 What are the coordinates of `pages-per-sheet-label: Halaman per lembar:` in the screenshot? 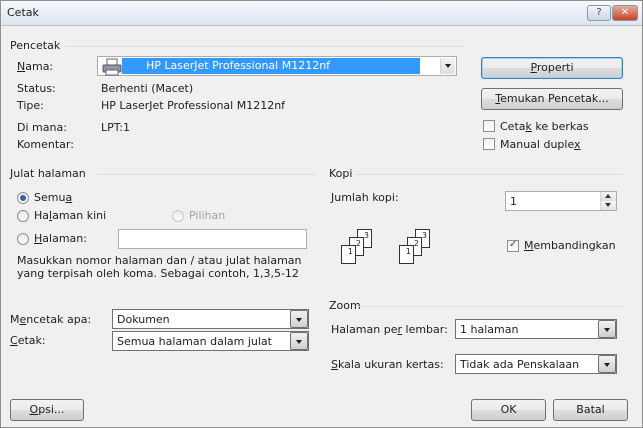 It's located at (389, 329).